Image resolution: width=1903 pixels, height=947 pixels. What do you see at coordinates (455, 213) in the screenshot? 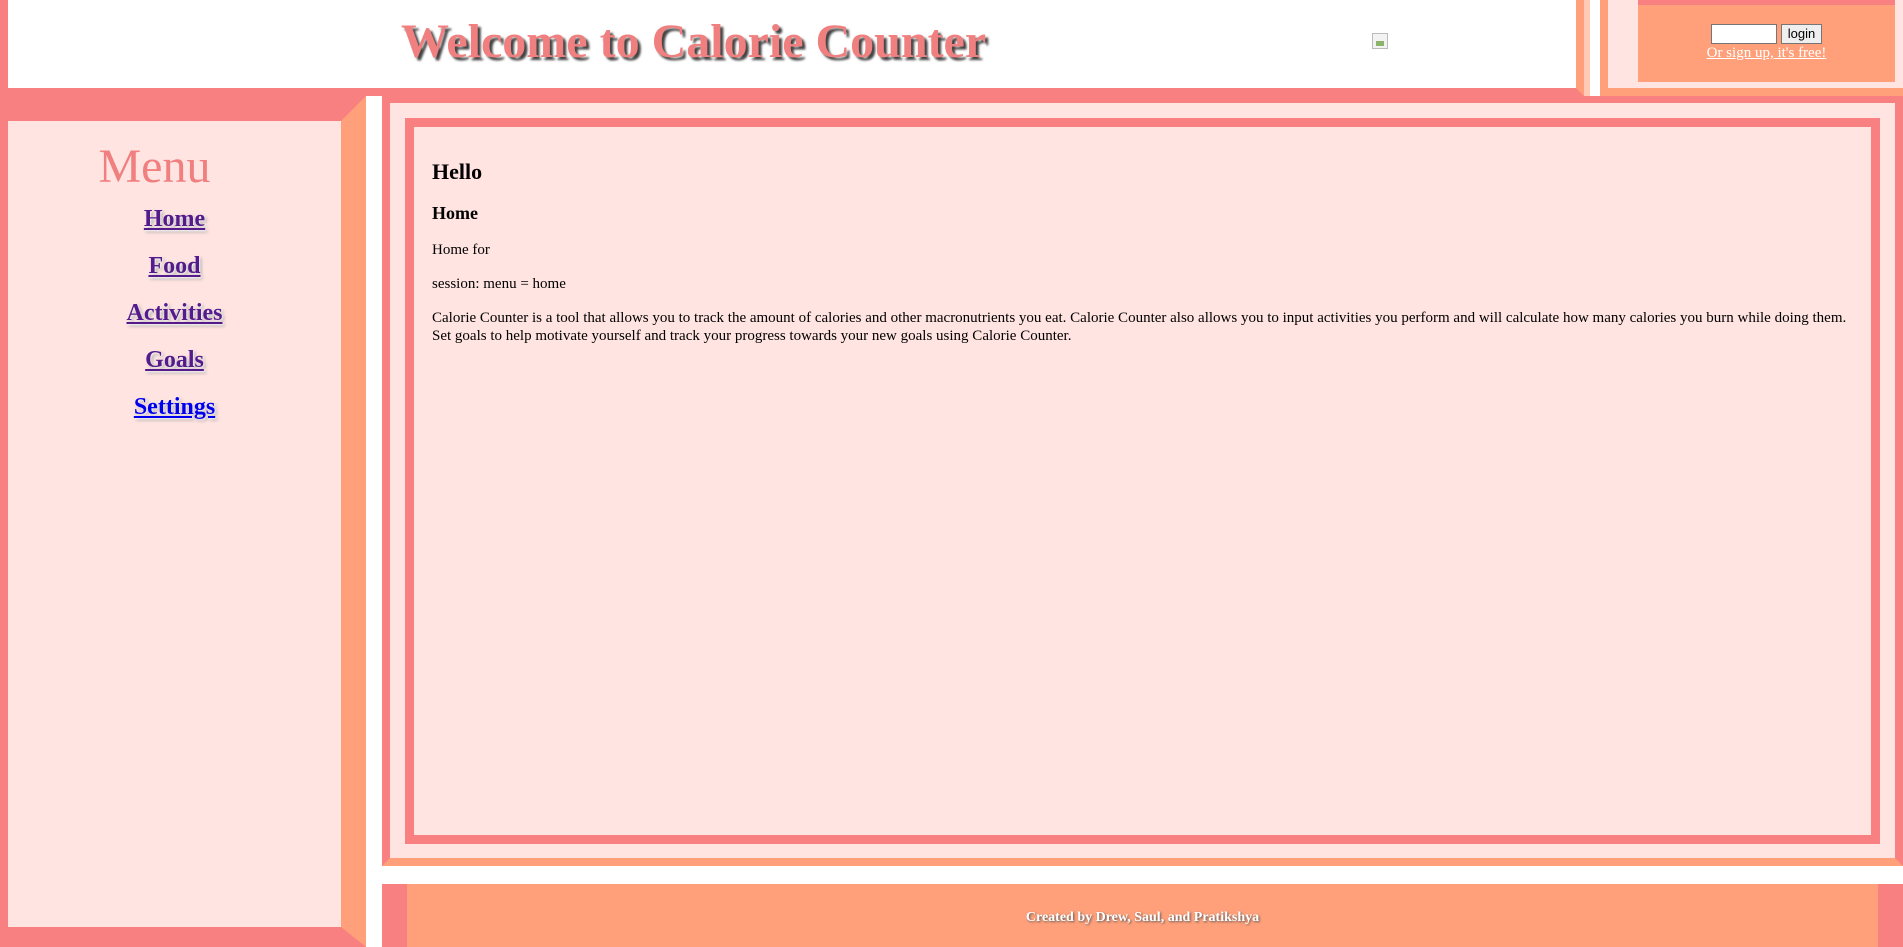
I see `section-heading: Home` at bounding box center [455, 213].